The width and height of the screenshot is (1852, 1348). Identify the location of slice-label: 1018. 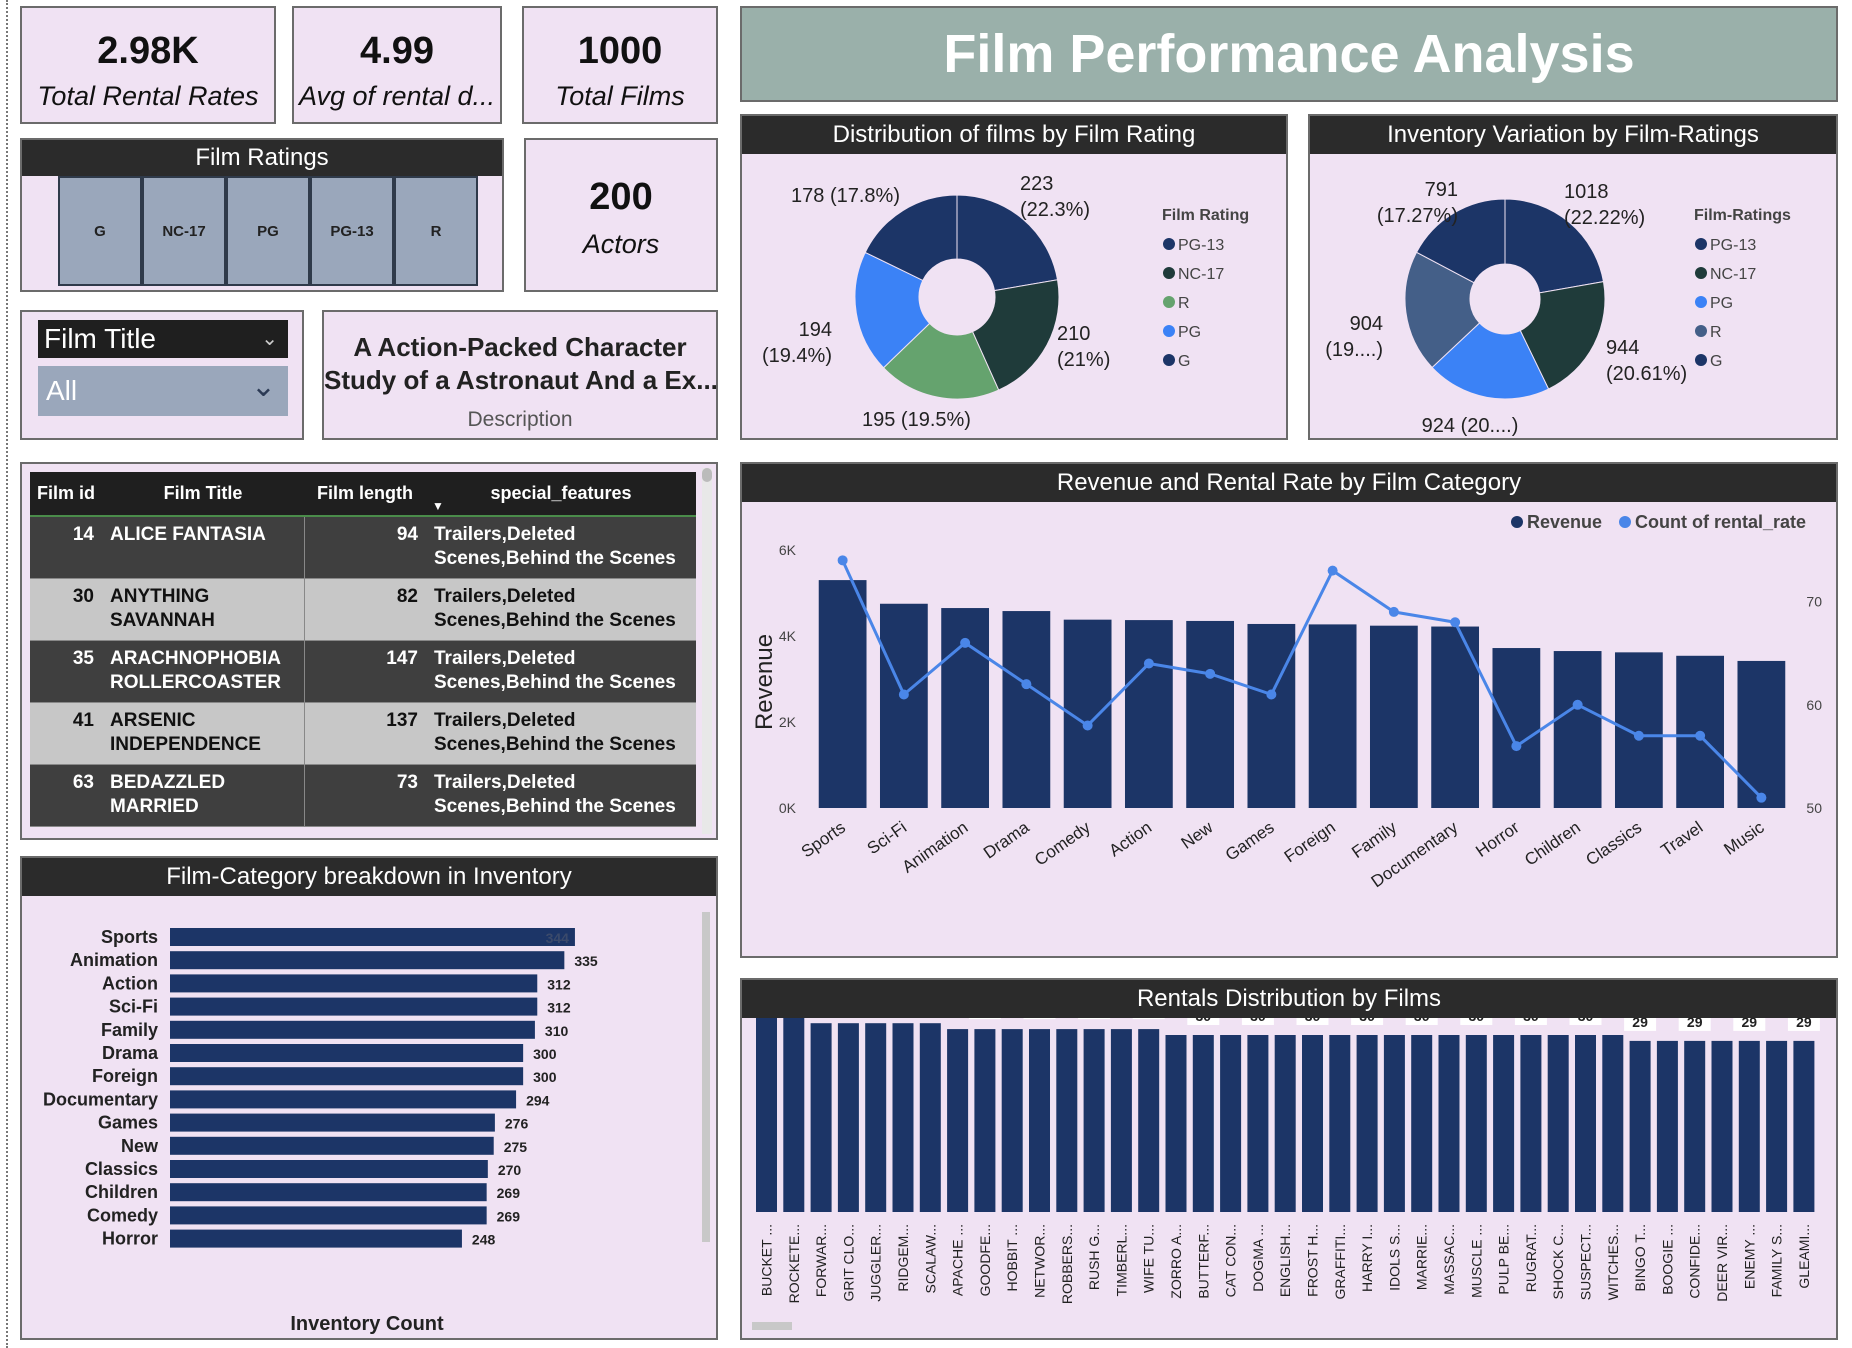
(1586, 192).